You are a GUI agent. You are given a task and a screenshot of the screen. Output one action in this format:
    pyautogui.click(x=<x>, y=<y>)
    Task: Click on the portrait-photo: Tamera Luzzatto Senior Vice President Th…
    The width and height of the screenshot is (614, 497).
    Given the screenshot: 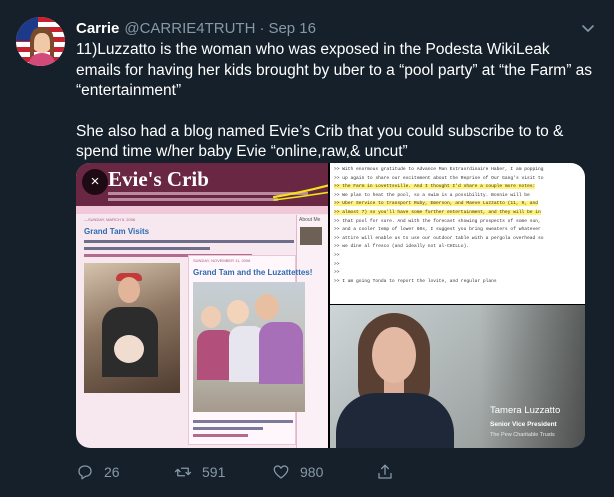 What is the action you would take?
    pyautogui.click(x=457, y=376)
    